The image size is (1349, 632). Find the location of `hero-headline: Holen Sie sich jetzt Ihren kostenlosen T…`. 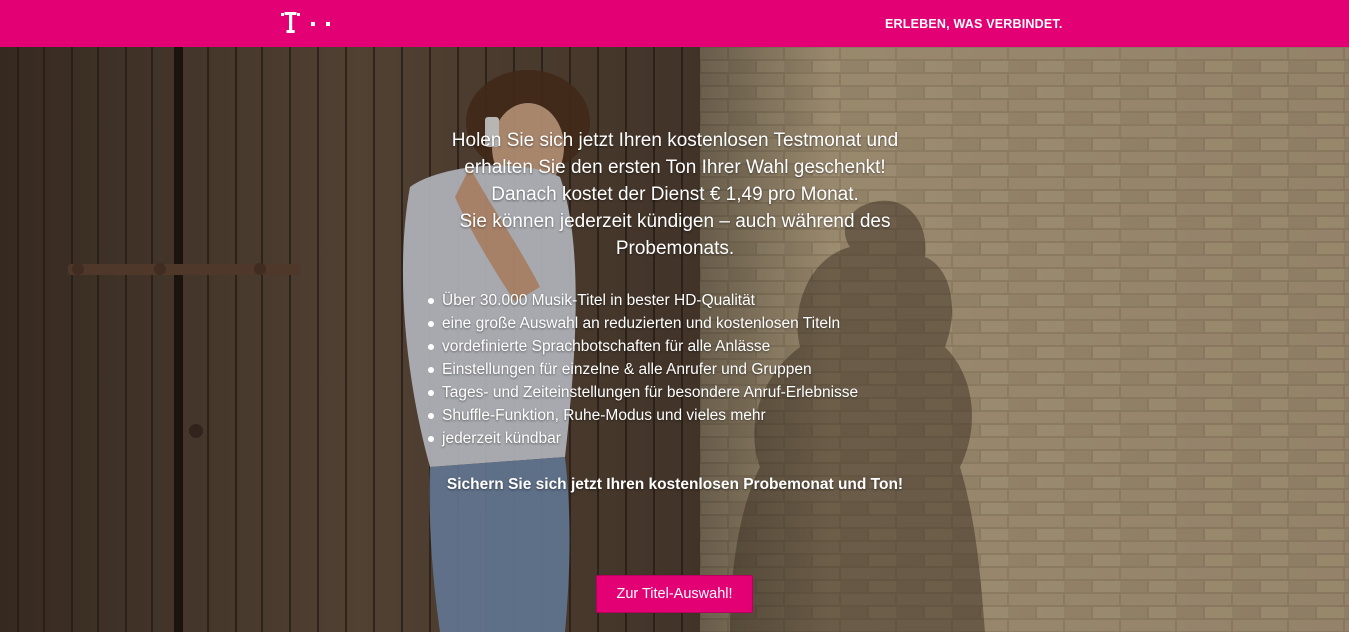

hero-headline: Holen Sie sich jetzt Ihren kostenlosen T… is located at coordinates (675, 194).